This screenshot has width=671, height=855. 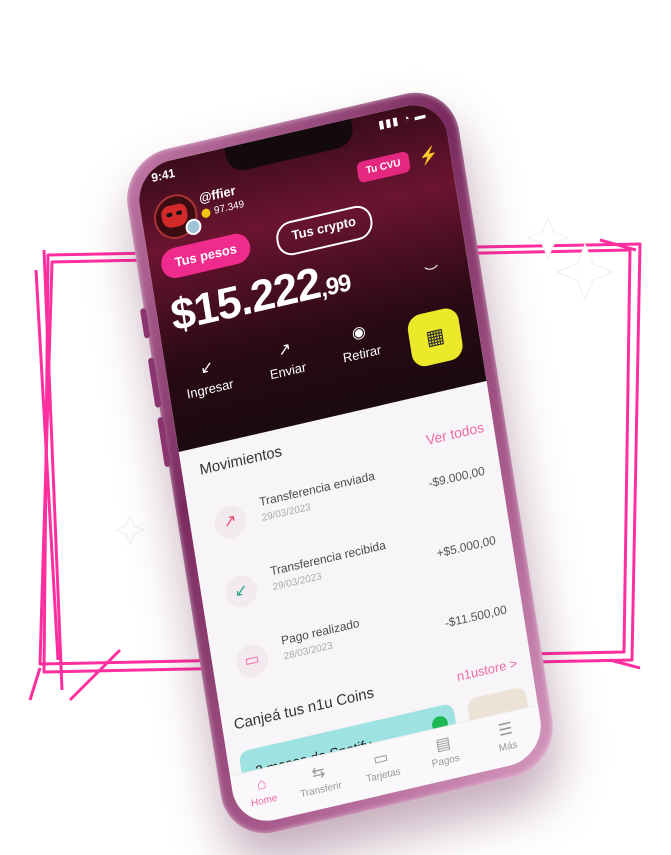 What do you see at coordinates (428, 156) in the screenshot?
I see `bolt-icon: ⚡` at bounding box center [428, 156].